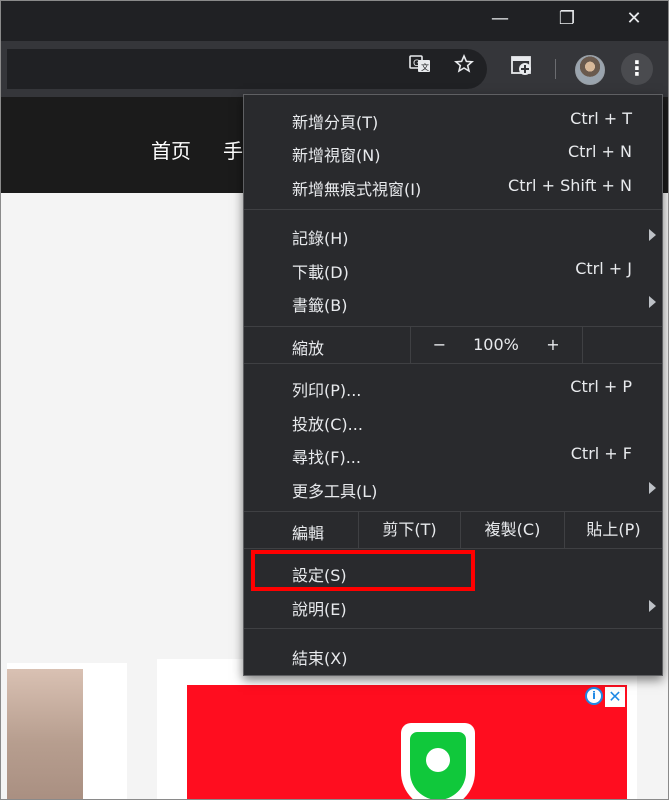  What do you see at coordinates (171, 149) in the screenshot?
I see `nav-home-link: 首页` at bounding box center [171, 149].